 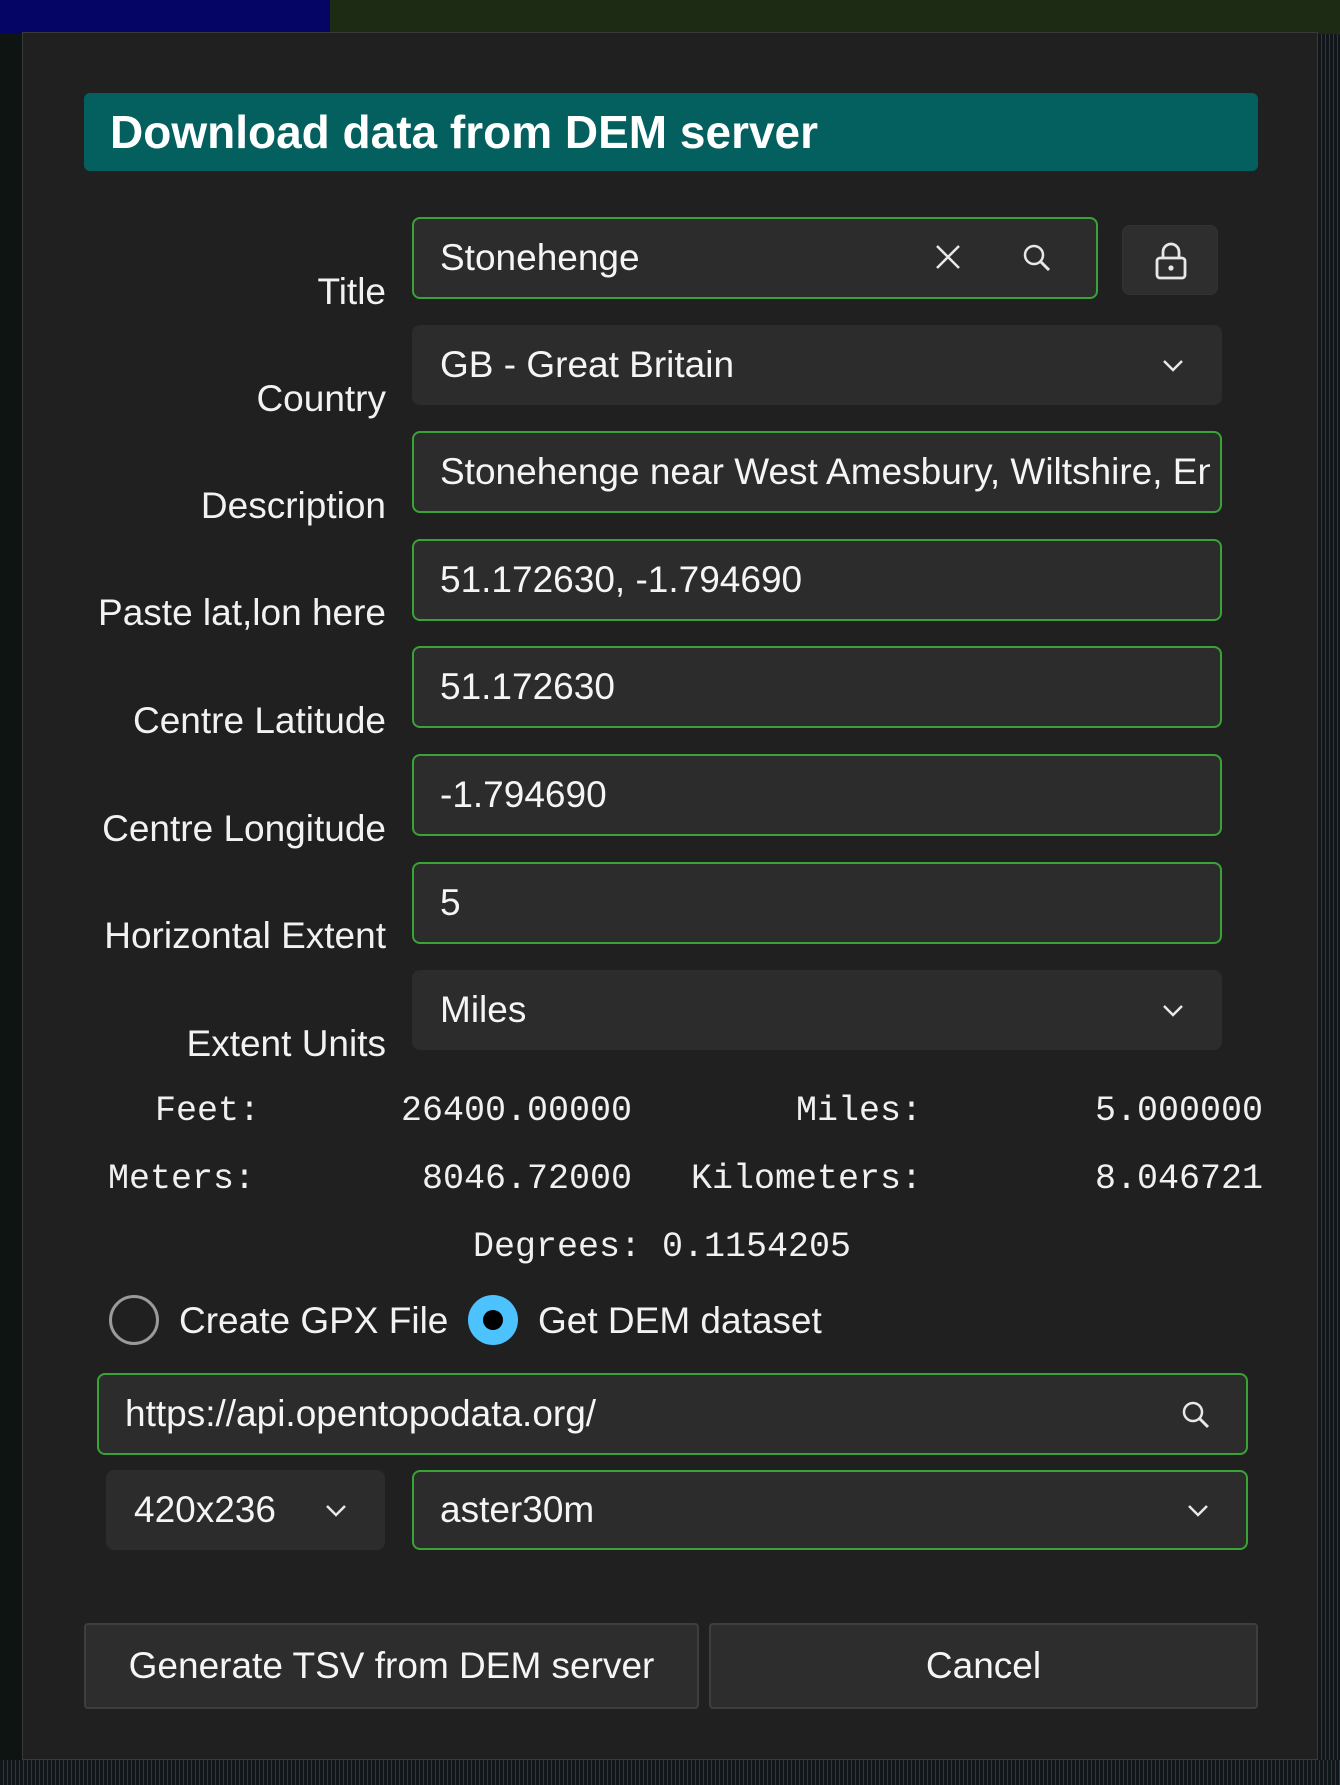 I want to click on latitude-label: Centre Latitude, so click(x=259, y=720).